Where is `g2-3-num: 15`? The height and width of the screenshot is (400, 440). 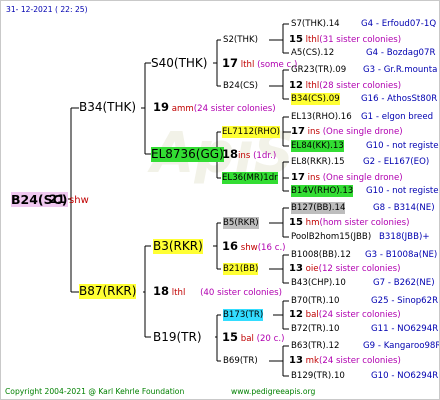
g2-3-num: 15 is located at coordinates (230, 337).